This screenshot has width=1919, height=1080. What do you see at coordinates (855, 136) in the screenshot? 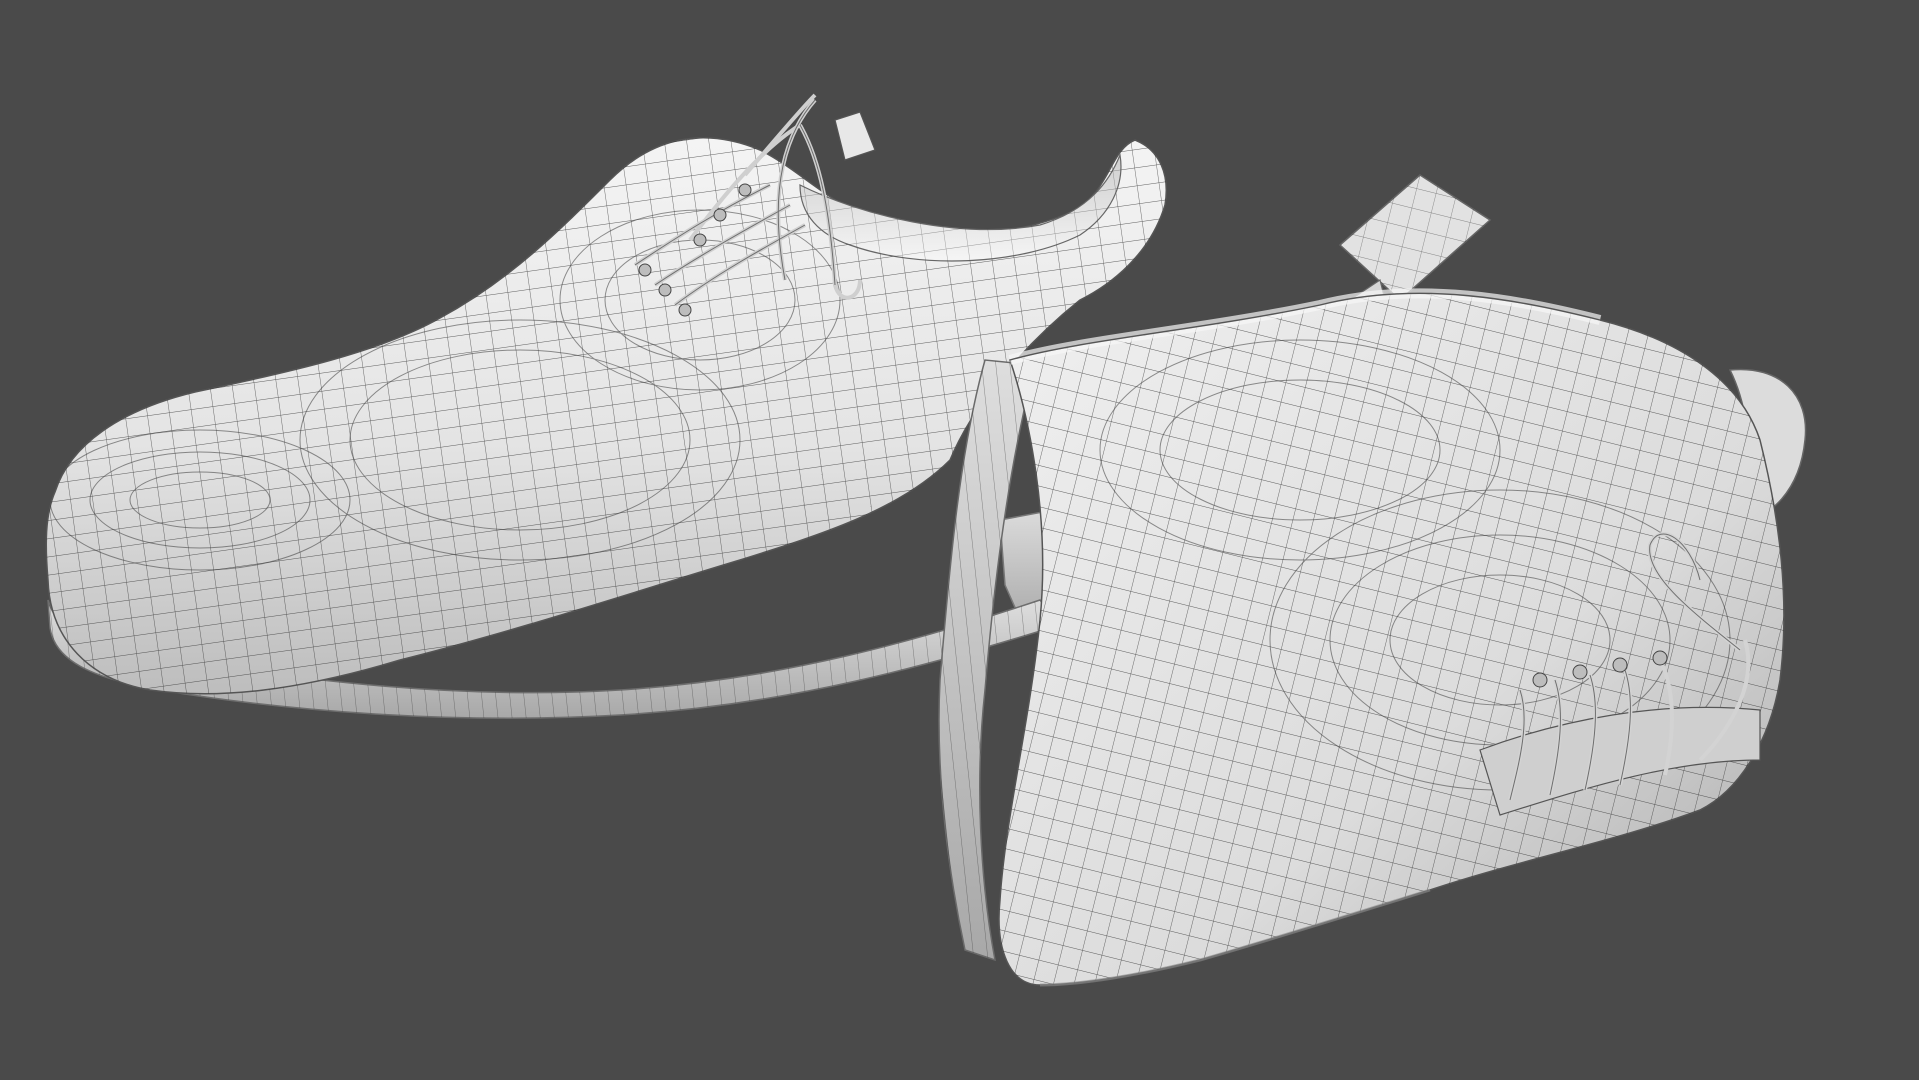
I see `shoe-a-tongue` at bounding box center [855, 136].